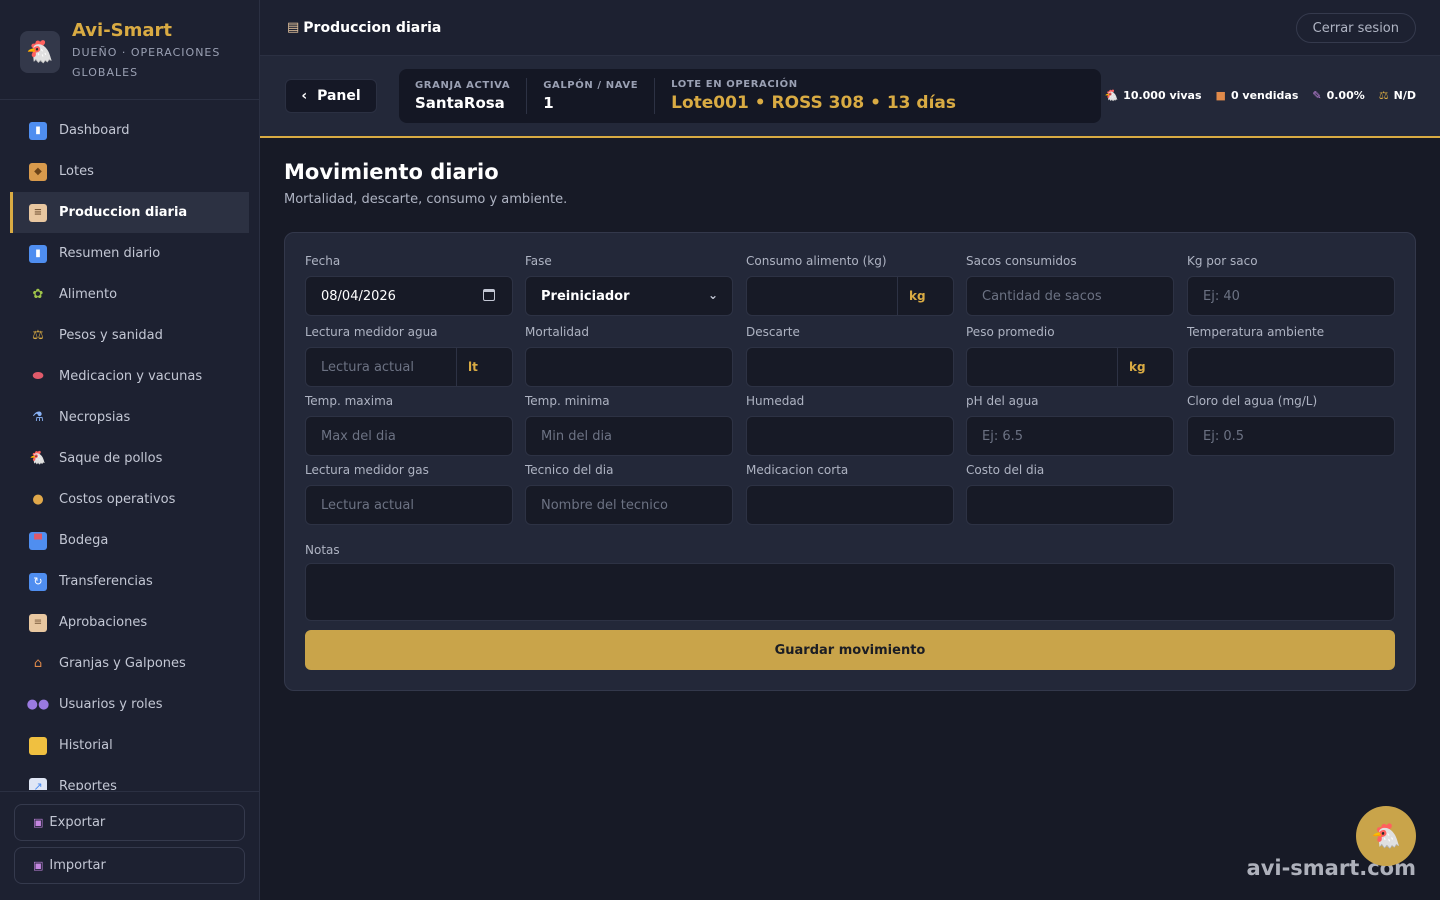 Image resolution: width=1440 pixels, height=900 pixels. Describe the element at coordinates (850, 650) in the screenshot. I see `save-movement-button: Guardar movimiento` at that location.